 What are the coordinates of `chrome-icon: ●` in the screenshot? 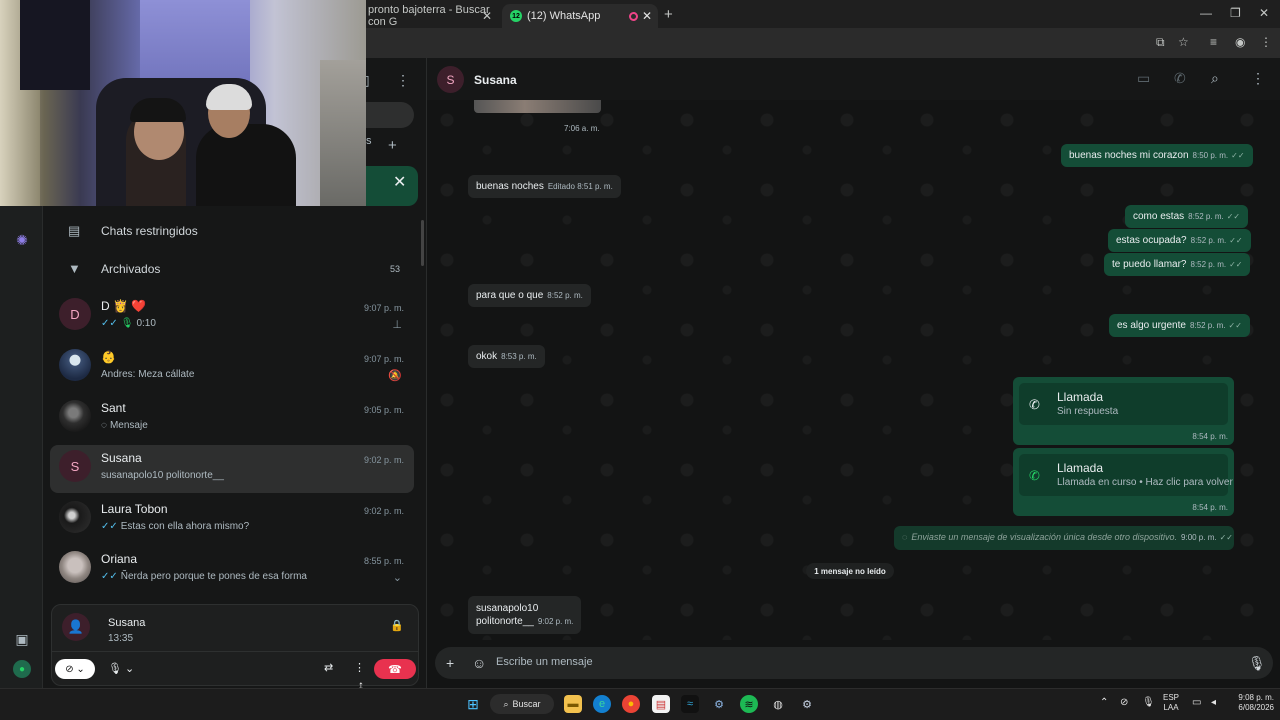 It's located at (631, 704).